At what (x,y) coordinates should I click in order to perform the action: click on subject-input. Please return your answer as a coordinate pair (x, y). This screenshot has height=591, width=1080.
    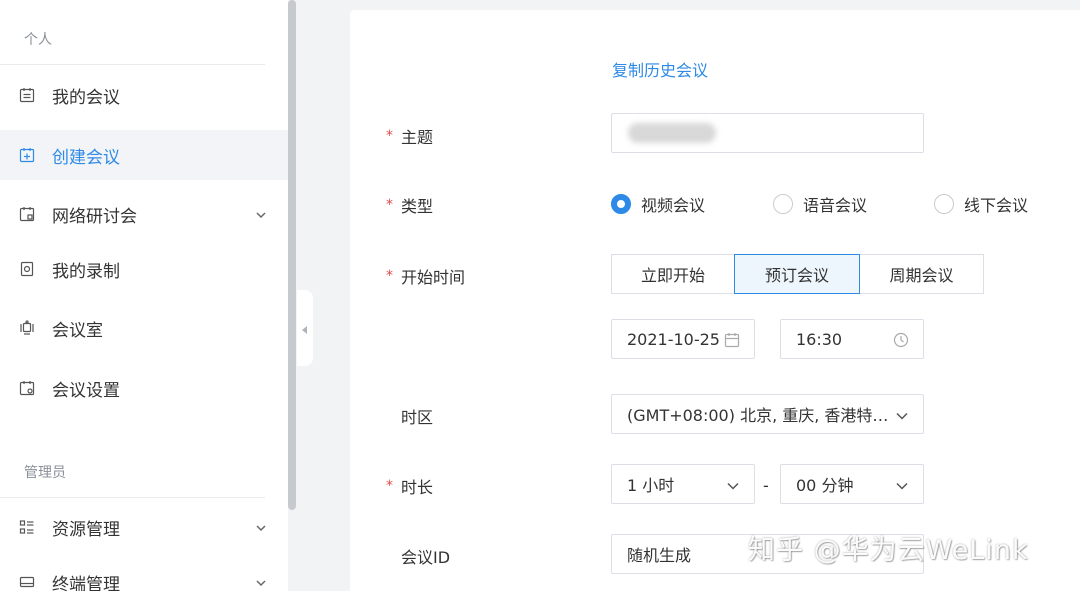
    Looking at the image, I should click on (767, 133).